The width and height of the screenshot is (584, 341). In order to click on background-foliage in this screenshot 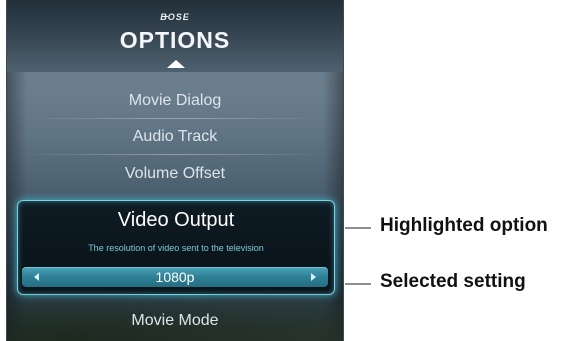, I will do `click(175, 311)`.